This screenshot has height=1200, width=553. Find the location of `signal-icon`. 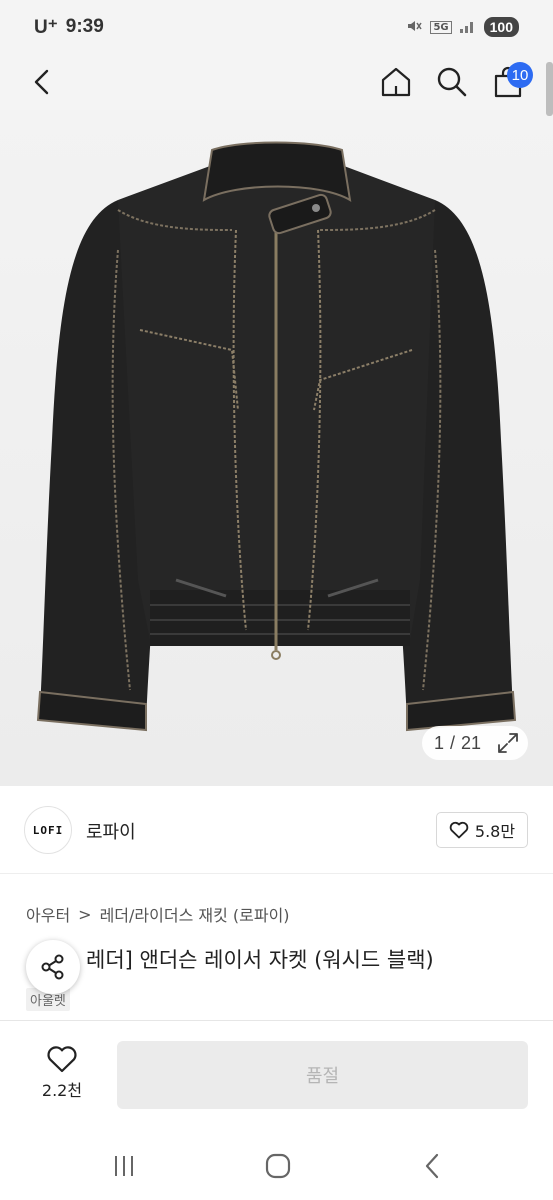

signal-icon is located at coordinates (468, 27).